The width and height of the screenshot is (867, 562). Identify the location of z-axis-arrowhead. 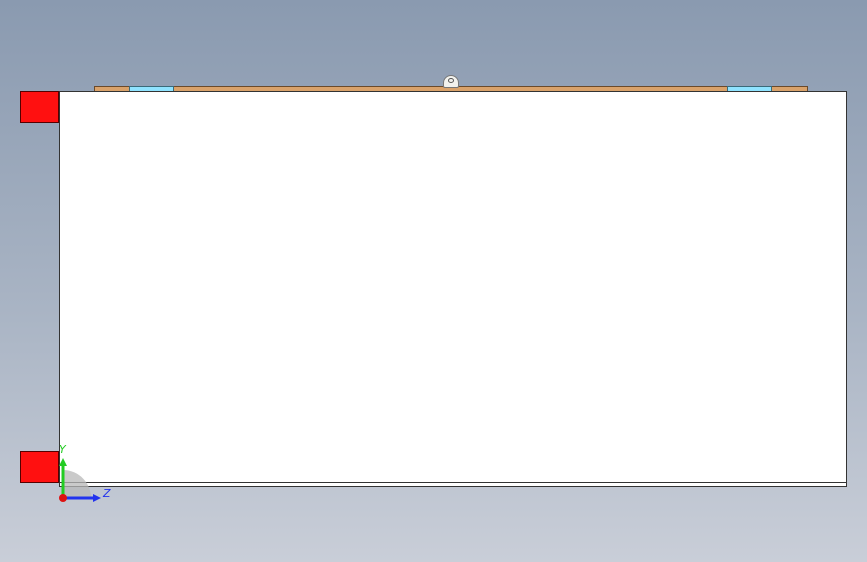
(97, 498).